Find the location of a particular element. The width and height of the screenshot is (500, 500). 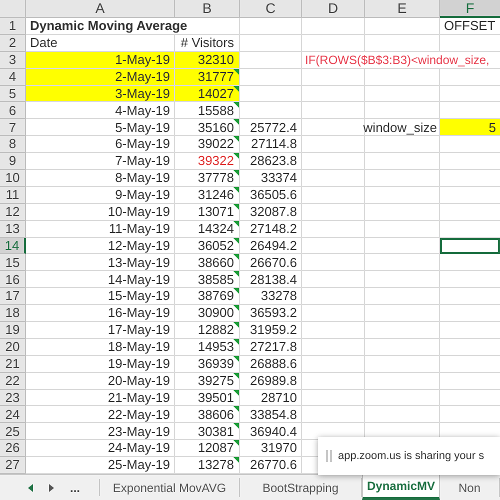

table-cell: 11-May-19 is located at coordinates (100, 229).